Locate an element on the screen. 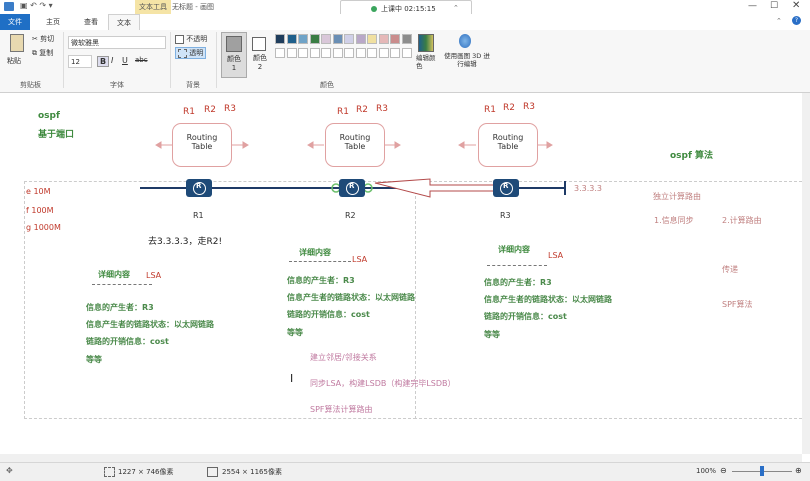 Image resolution: width=810 pixels, height=481 pixels. routing-table-r2: Routing Table is located at coordinates (355, 145).